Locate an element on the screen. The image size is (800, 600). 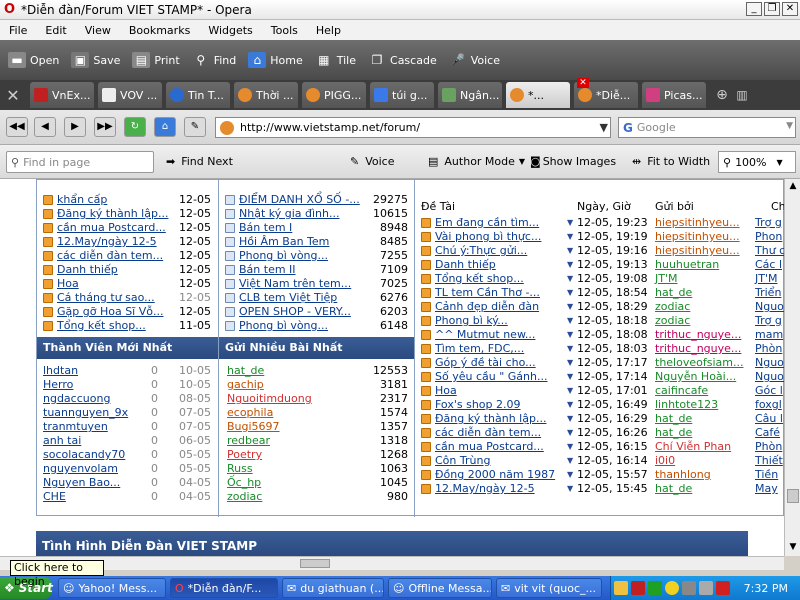
antivirus-tray-icon is located at coordinates (638, 588).